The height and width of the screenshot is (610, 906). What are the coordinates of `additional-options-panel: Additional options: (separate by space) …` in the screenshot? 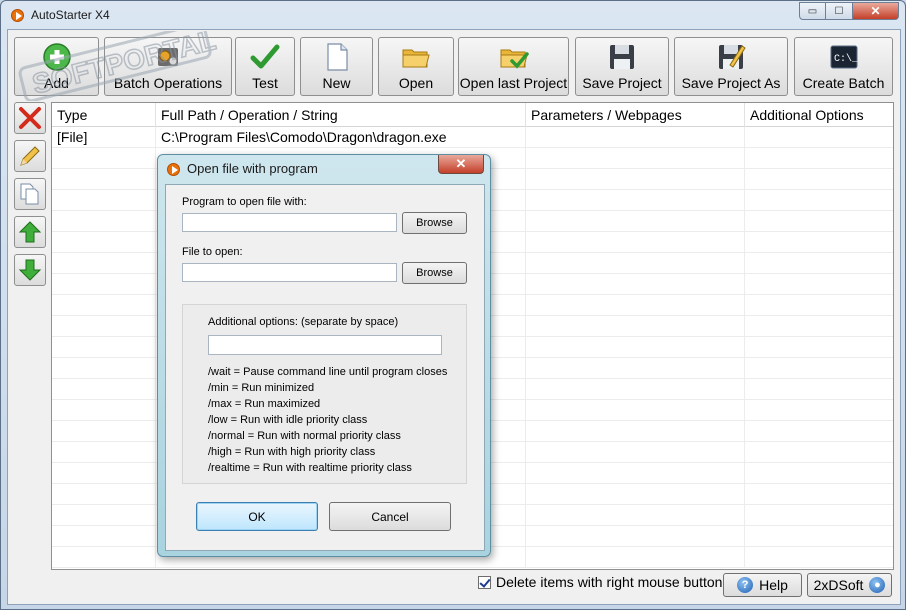 It's located at (324, 394).